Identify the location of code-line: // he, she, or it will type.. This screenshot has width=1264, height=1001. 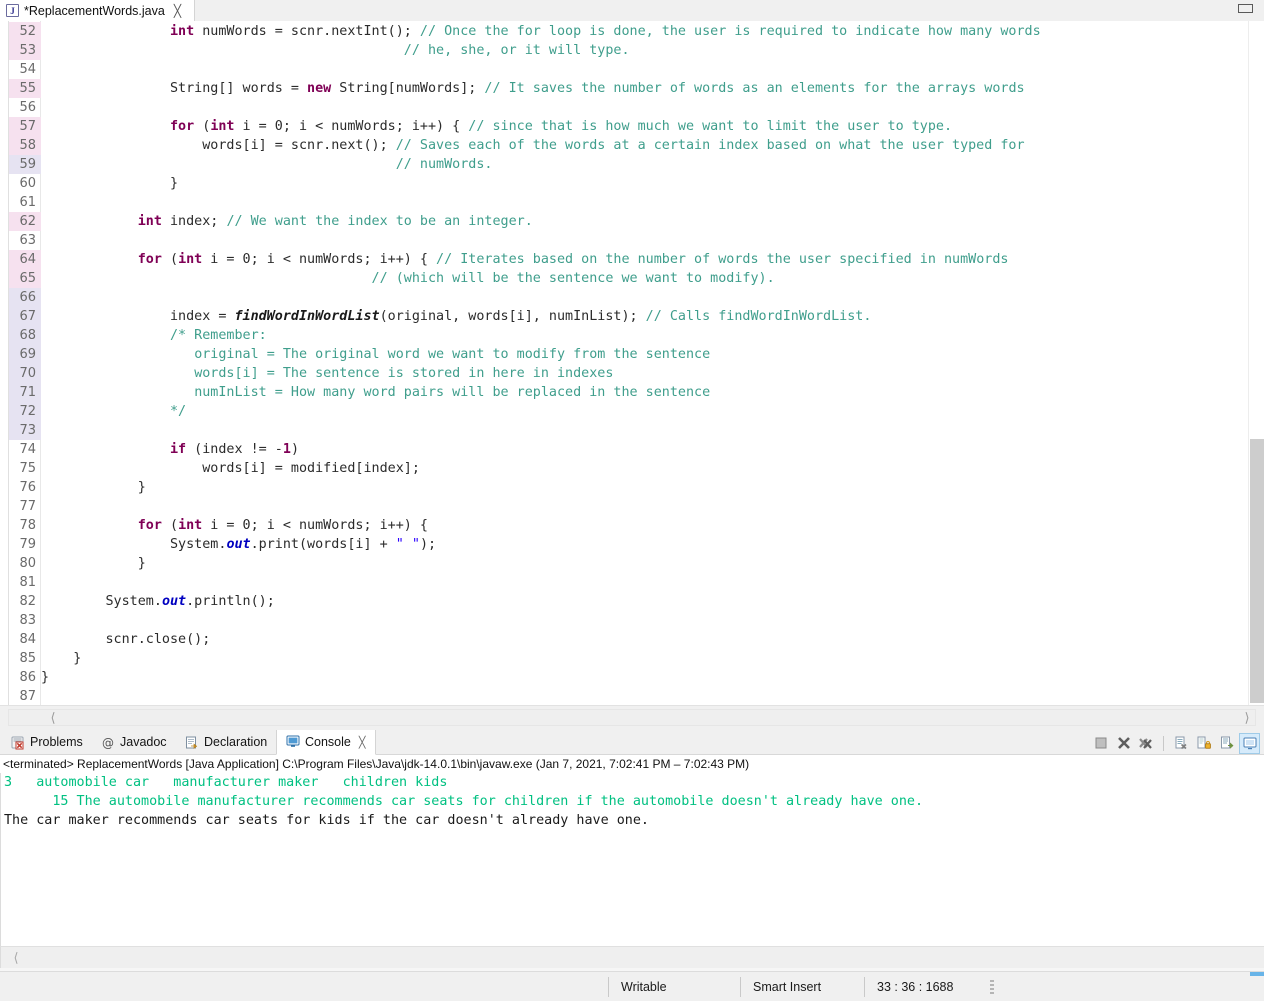
(335, 50).